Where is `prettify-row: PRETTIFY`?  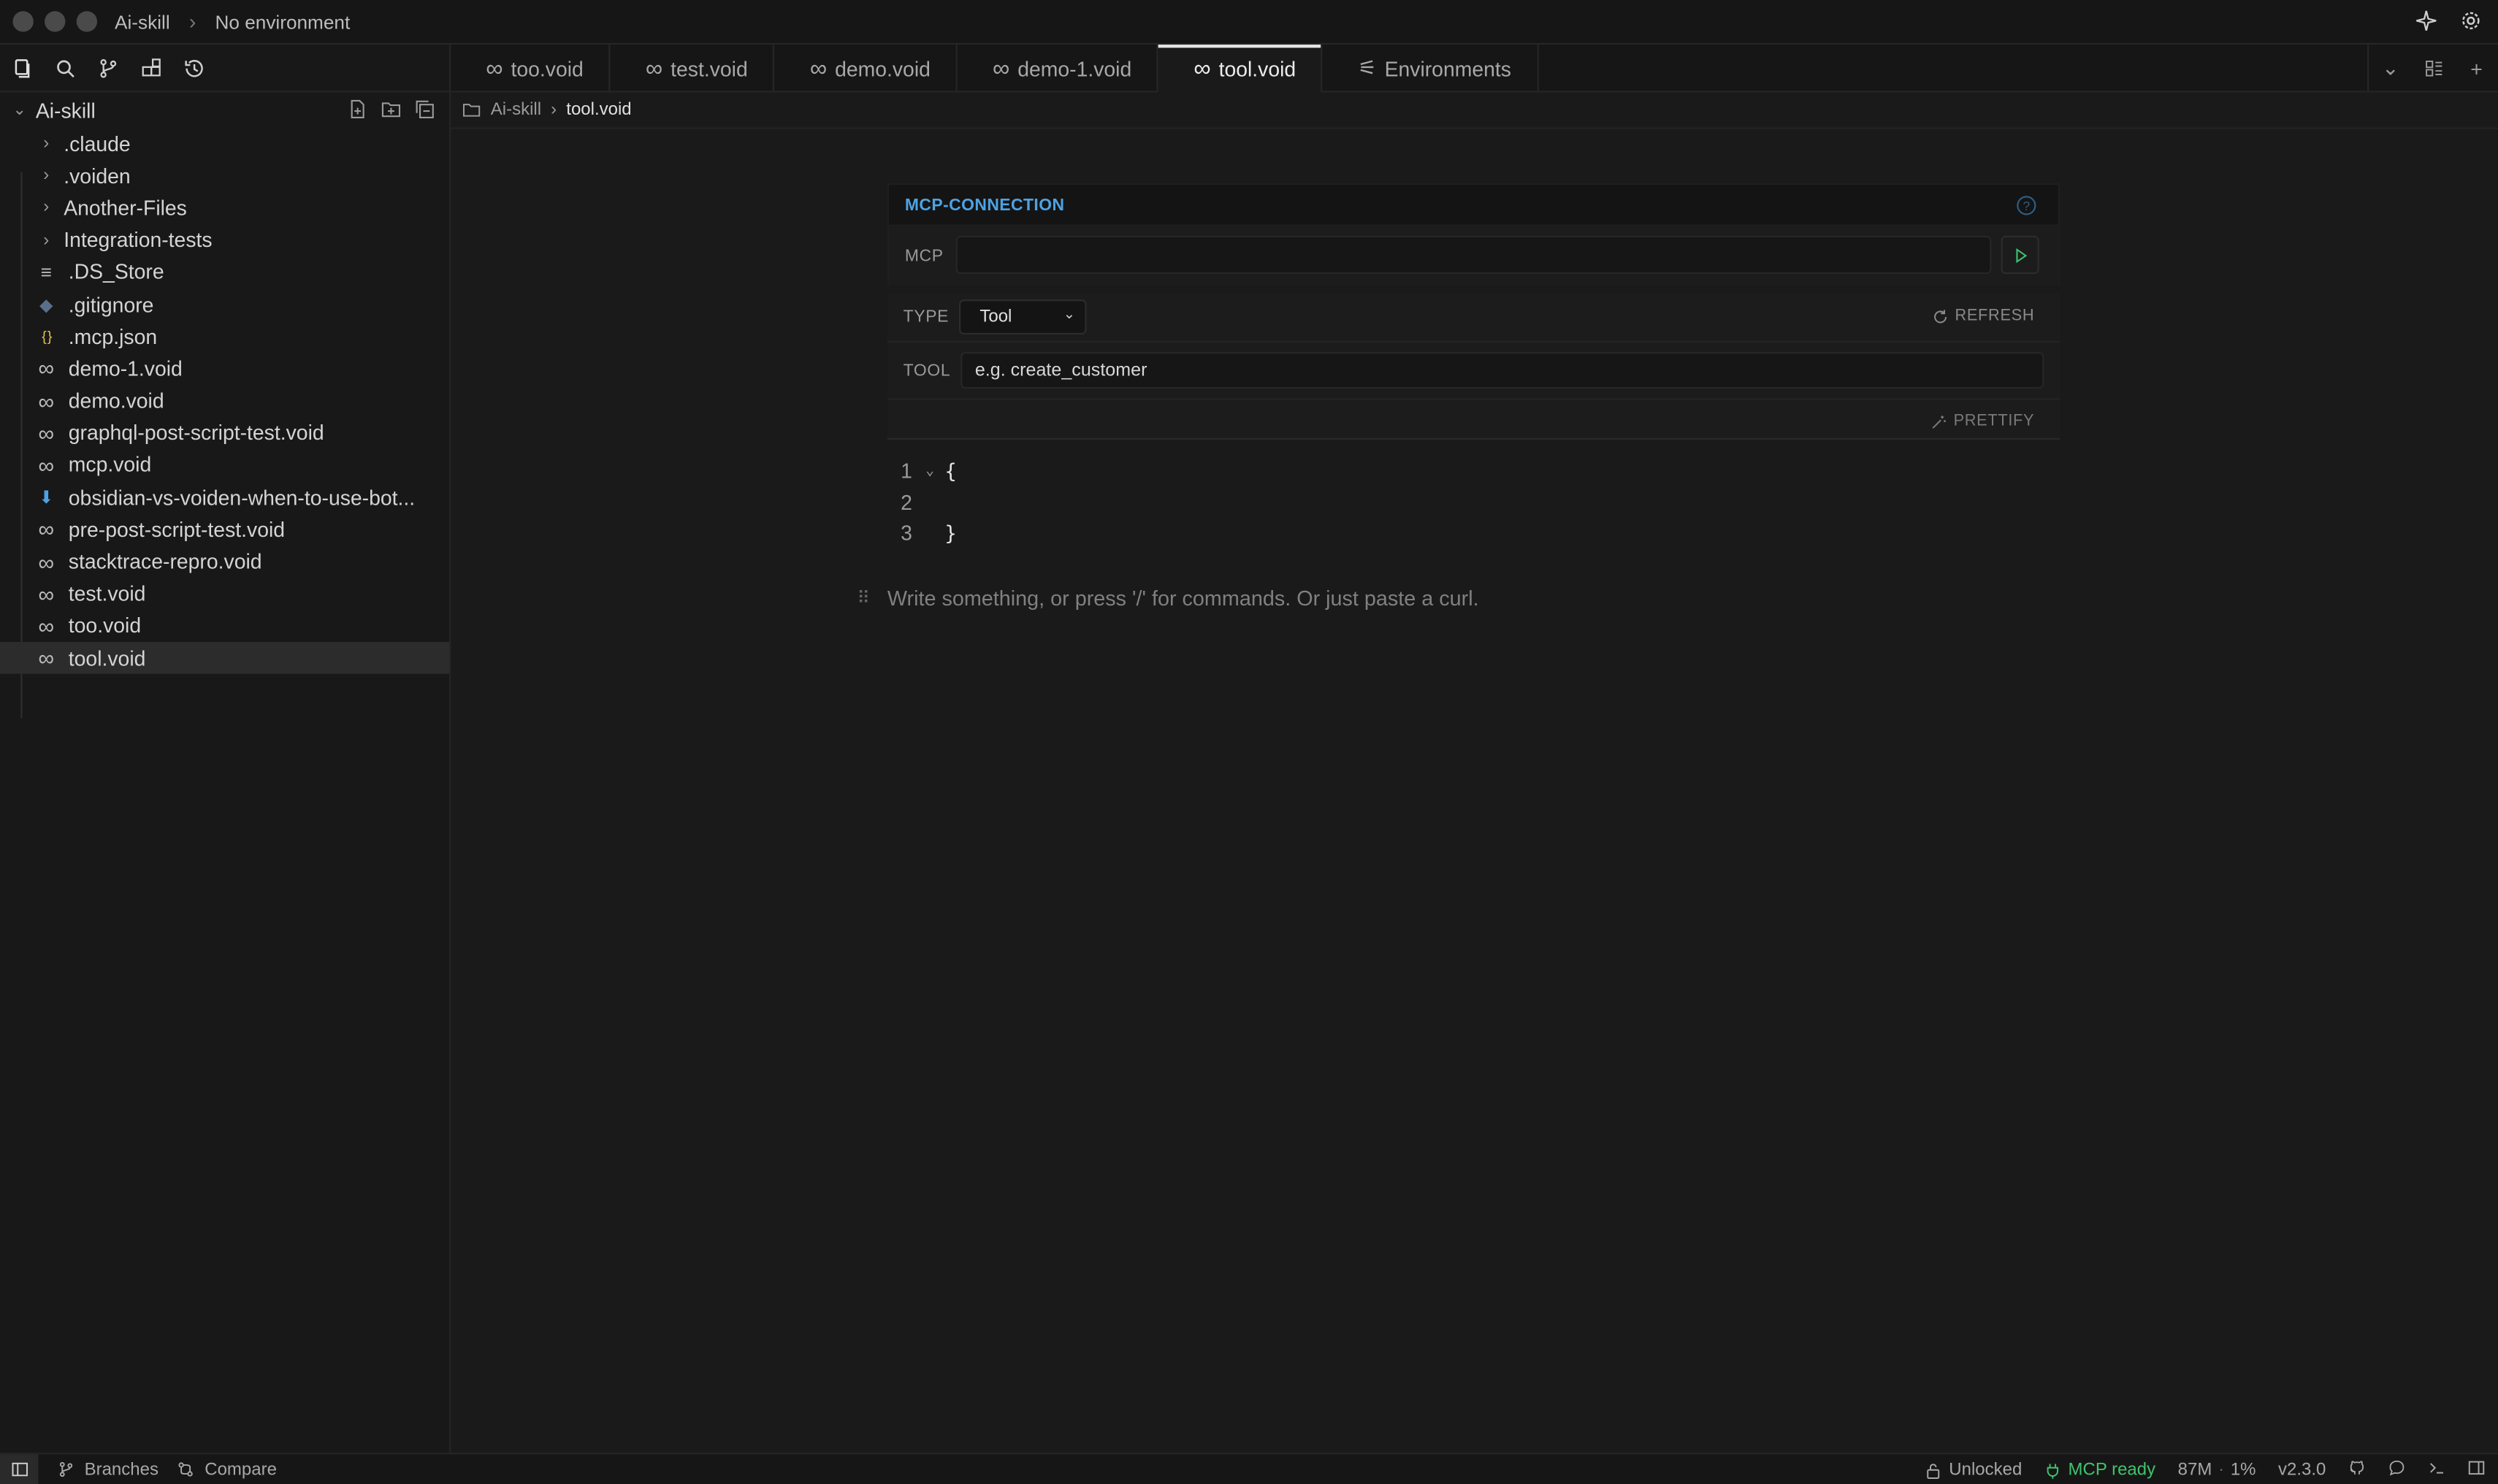 prettify-row: PRETTIFY is located at coordinates (1473, 419).